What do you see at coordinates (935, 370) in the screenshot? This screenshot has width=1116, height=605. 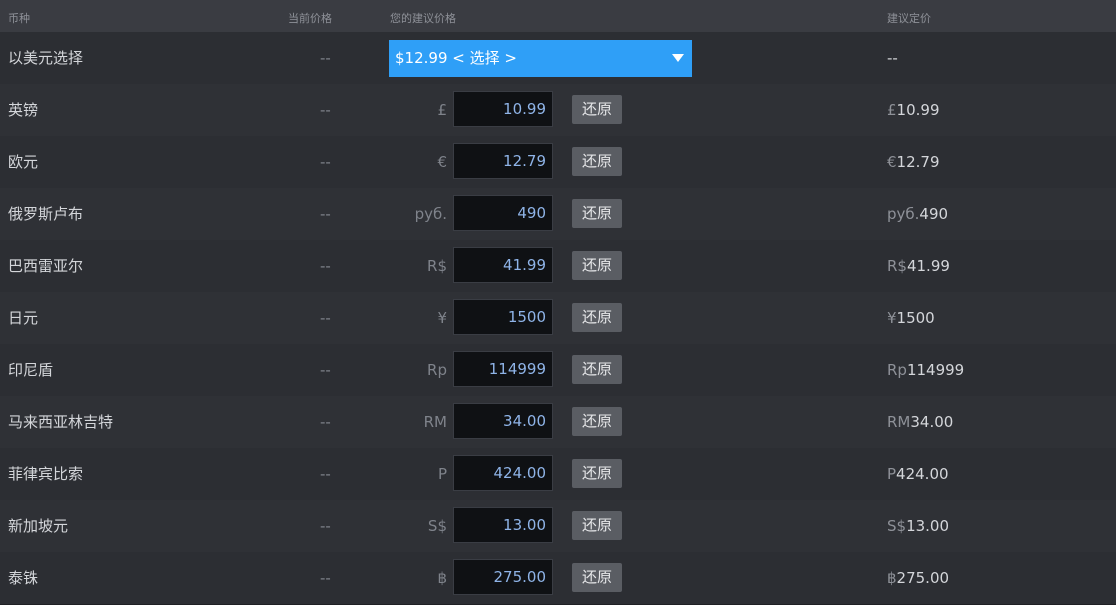 I see `final-price-value: 114999` at bounding box center [935, 370].